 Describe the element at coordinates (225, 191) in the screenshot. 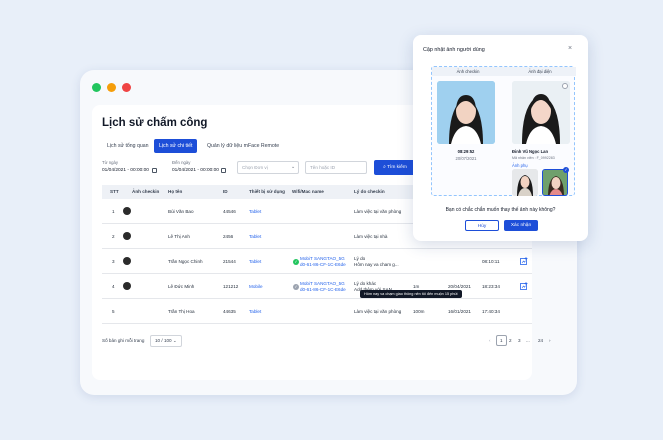

I see `col-id: ID` at that location.